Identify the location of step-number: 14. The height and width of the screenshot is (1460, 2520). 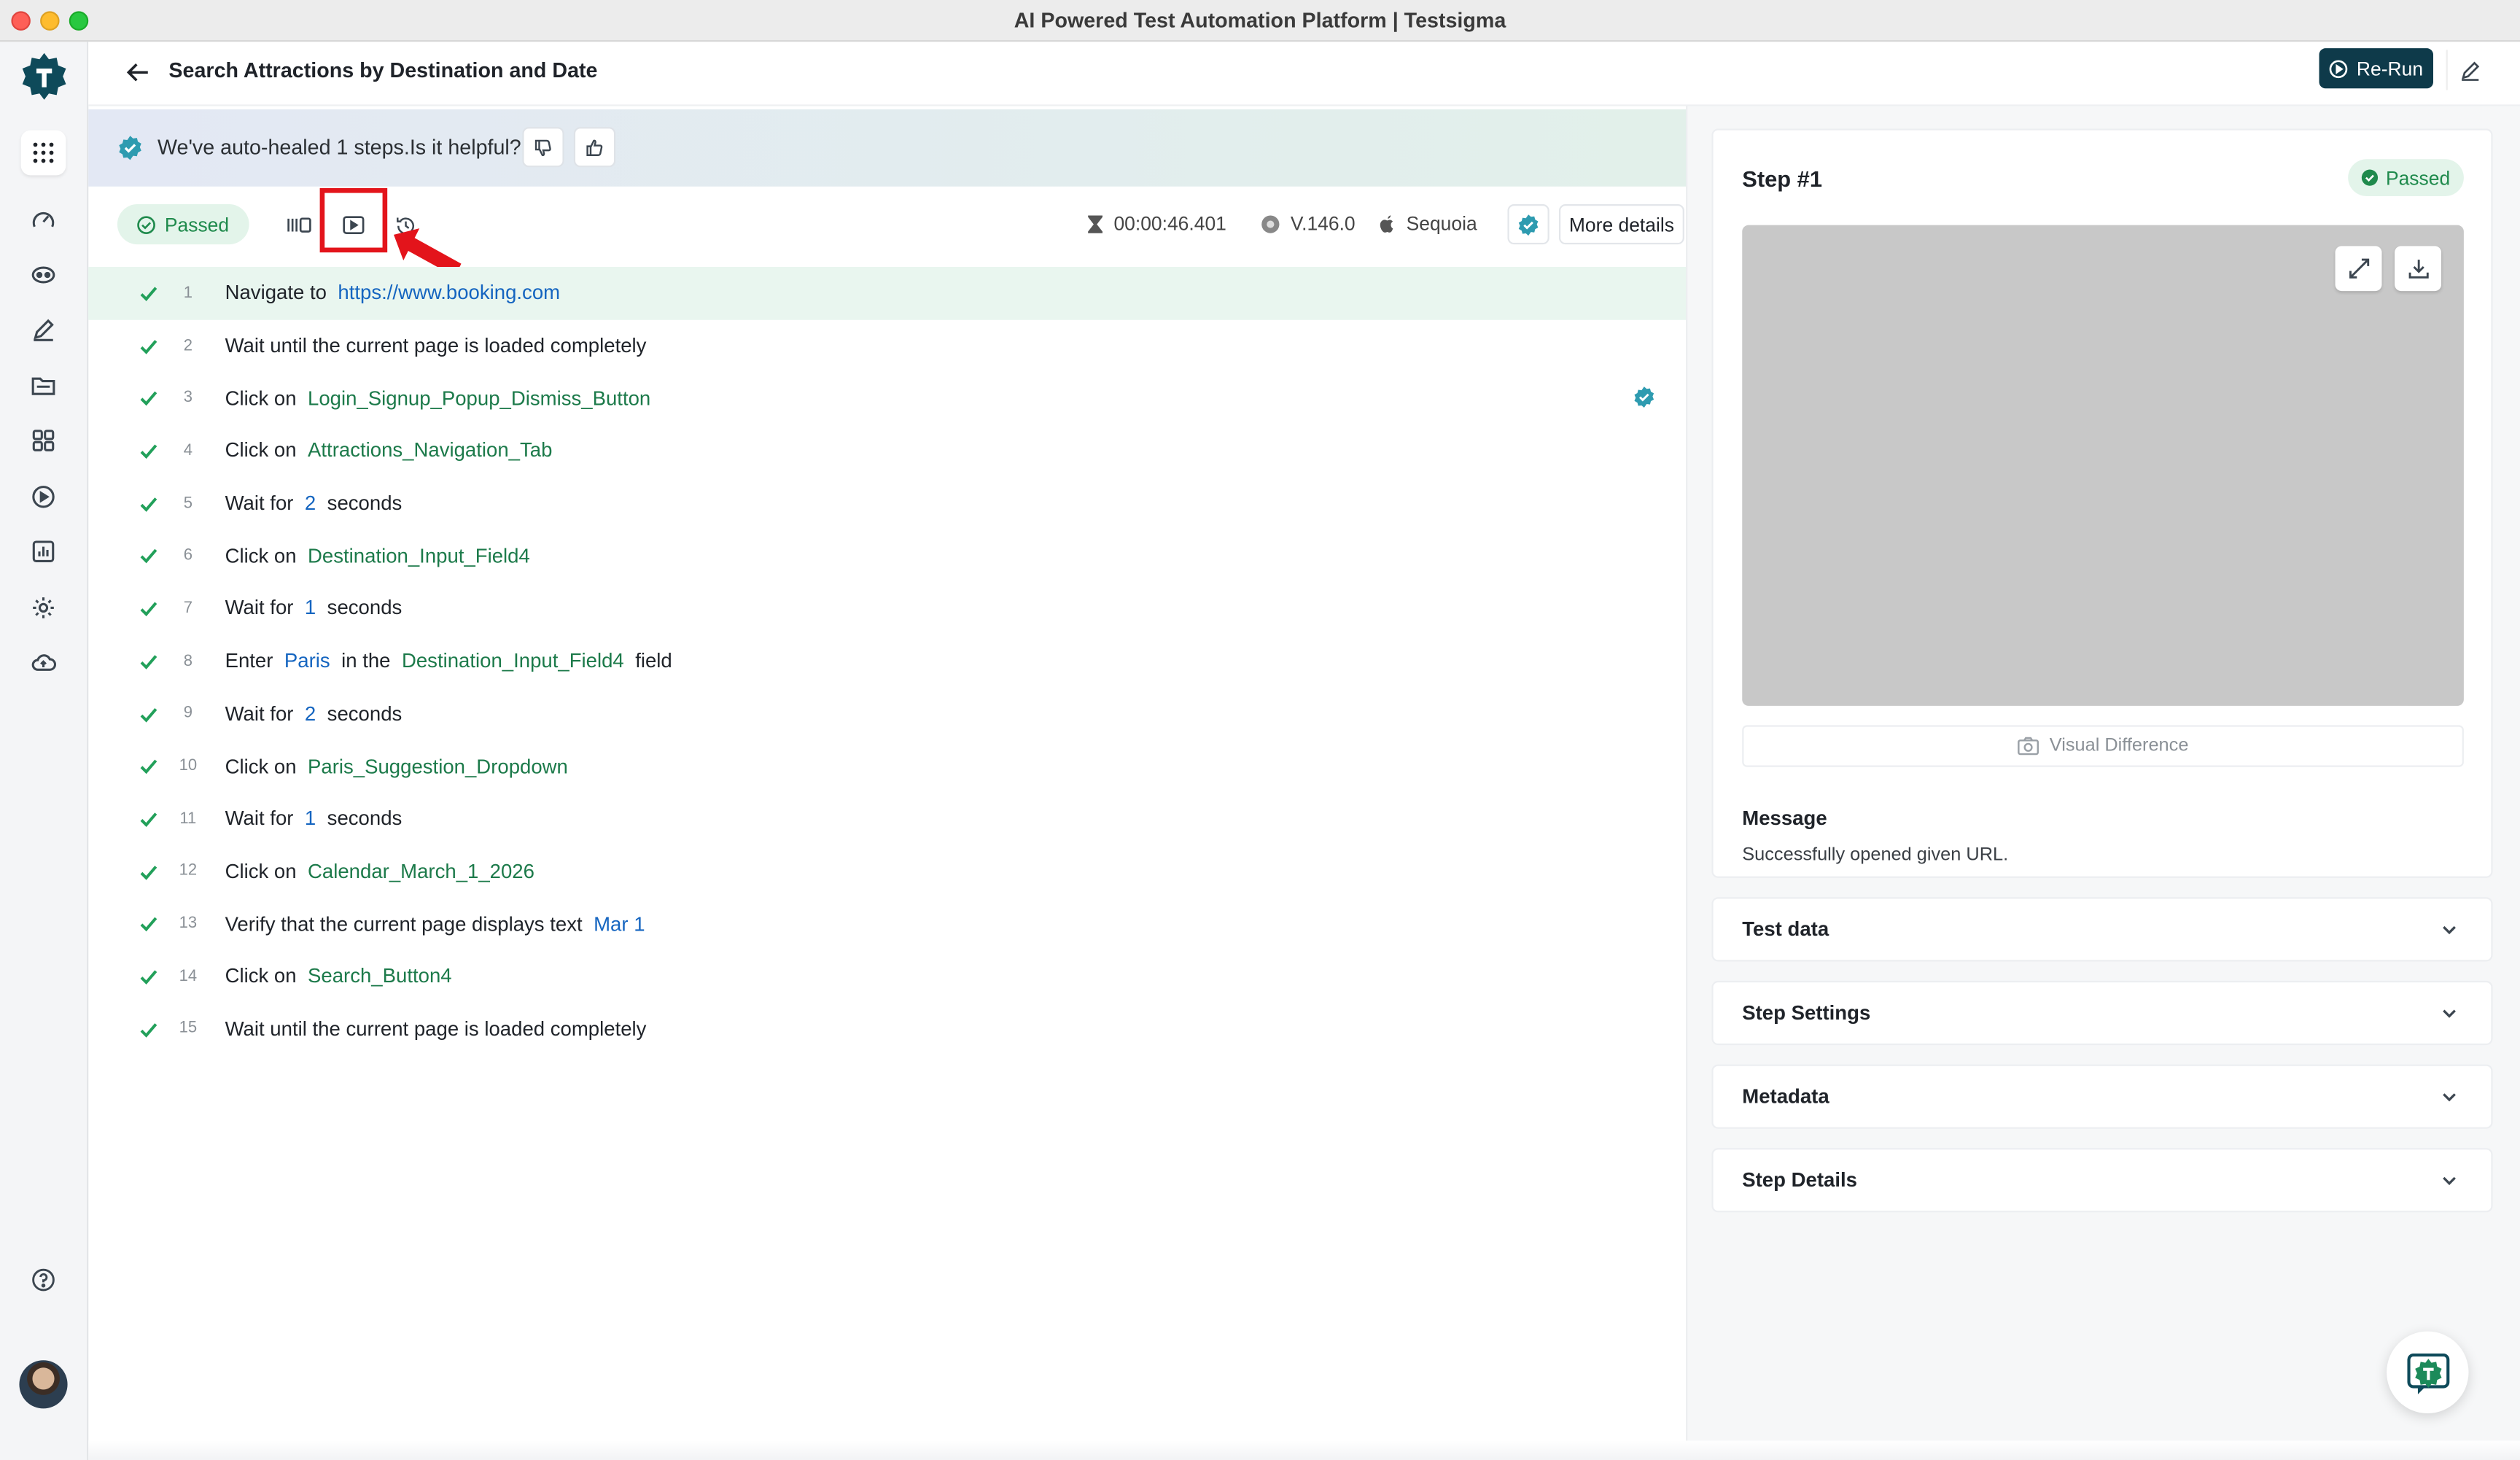
(188, 976).